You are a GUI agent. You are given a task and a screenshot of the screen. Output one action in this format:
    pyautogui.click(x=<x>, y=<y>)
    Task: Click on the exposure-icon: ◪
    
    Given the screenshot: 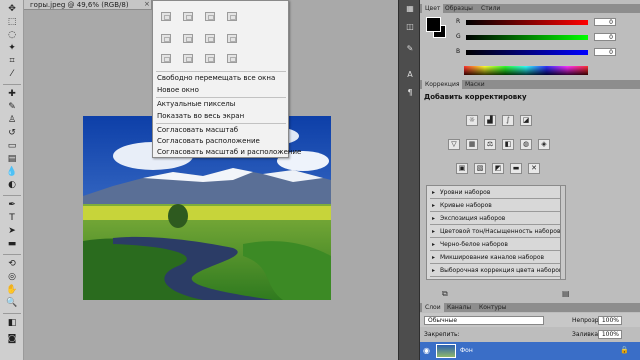 What is the action you would take?
    pyautogui.click(x=526, y=120)
    